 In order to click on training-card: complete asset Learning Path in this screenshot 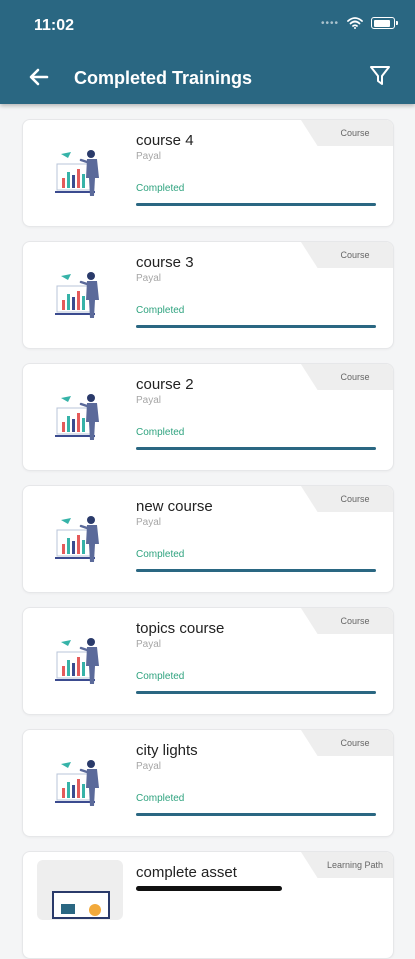, I will do `click(208, 905)`.